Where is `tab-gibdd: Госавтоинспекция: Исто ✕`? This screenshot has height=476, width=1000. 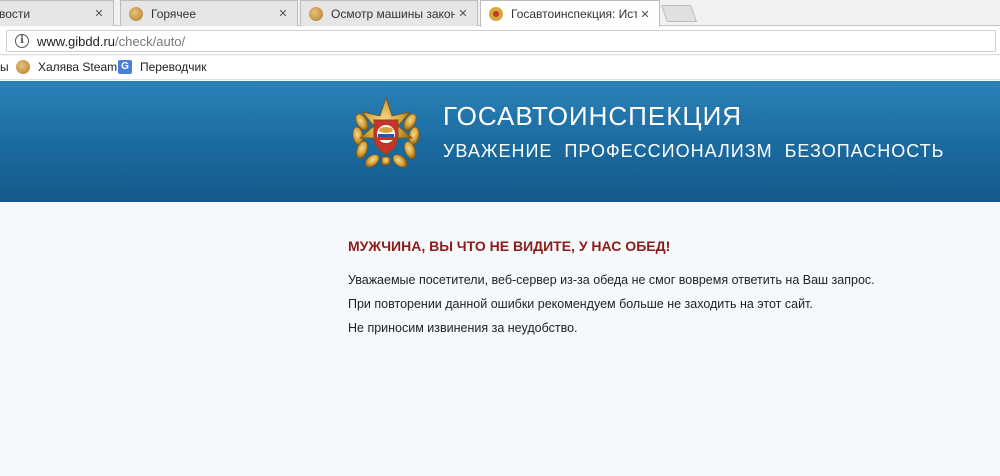 tab-gibdd: Госавтоинспекция: Исто ✕ is located at coordinates (570, 13).